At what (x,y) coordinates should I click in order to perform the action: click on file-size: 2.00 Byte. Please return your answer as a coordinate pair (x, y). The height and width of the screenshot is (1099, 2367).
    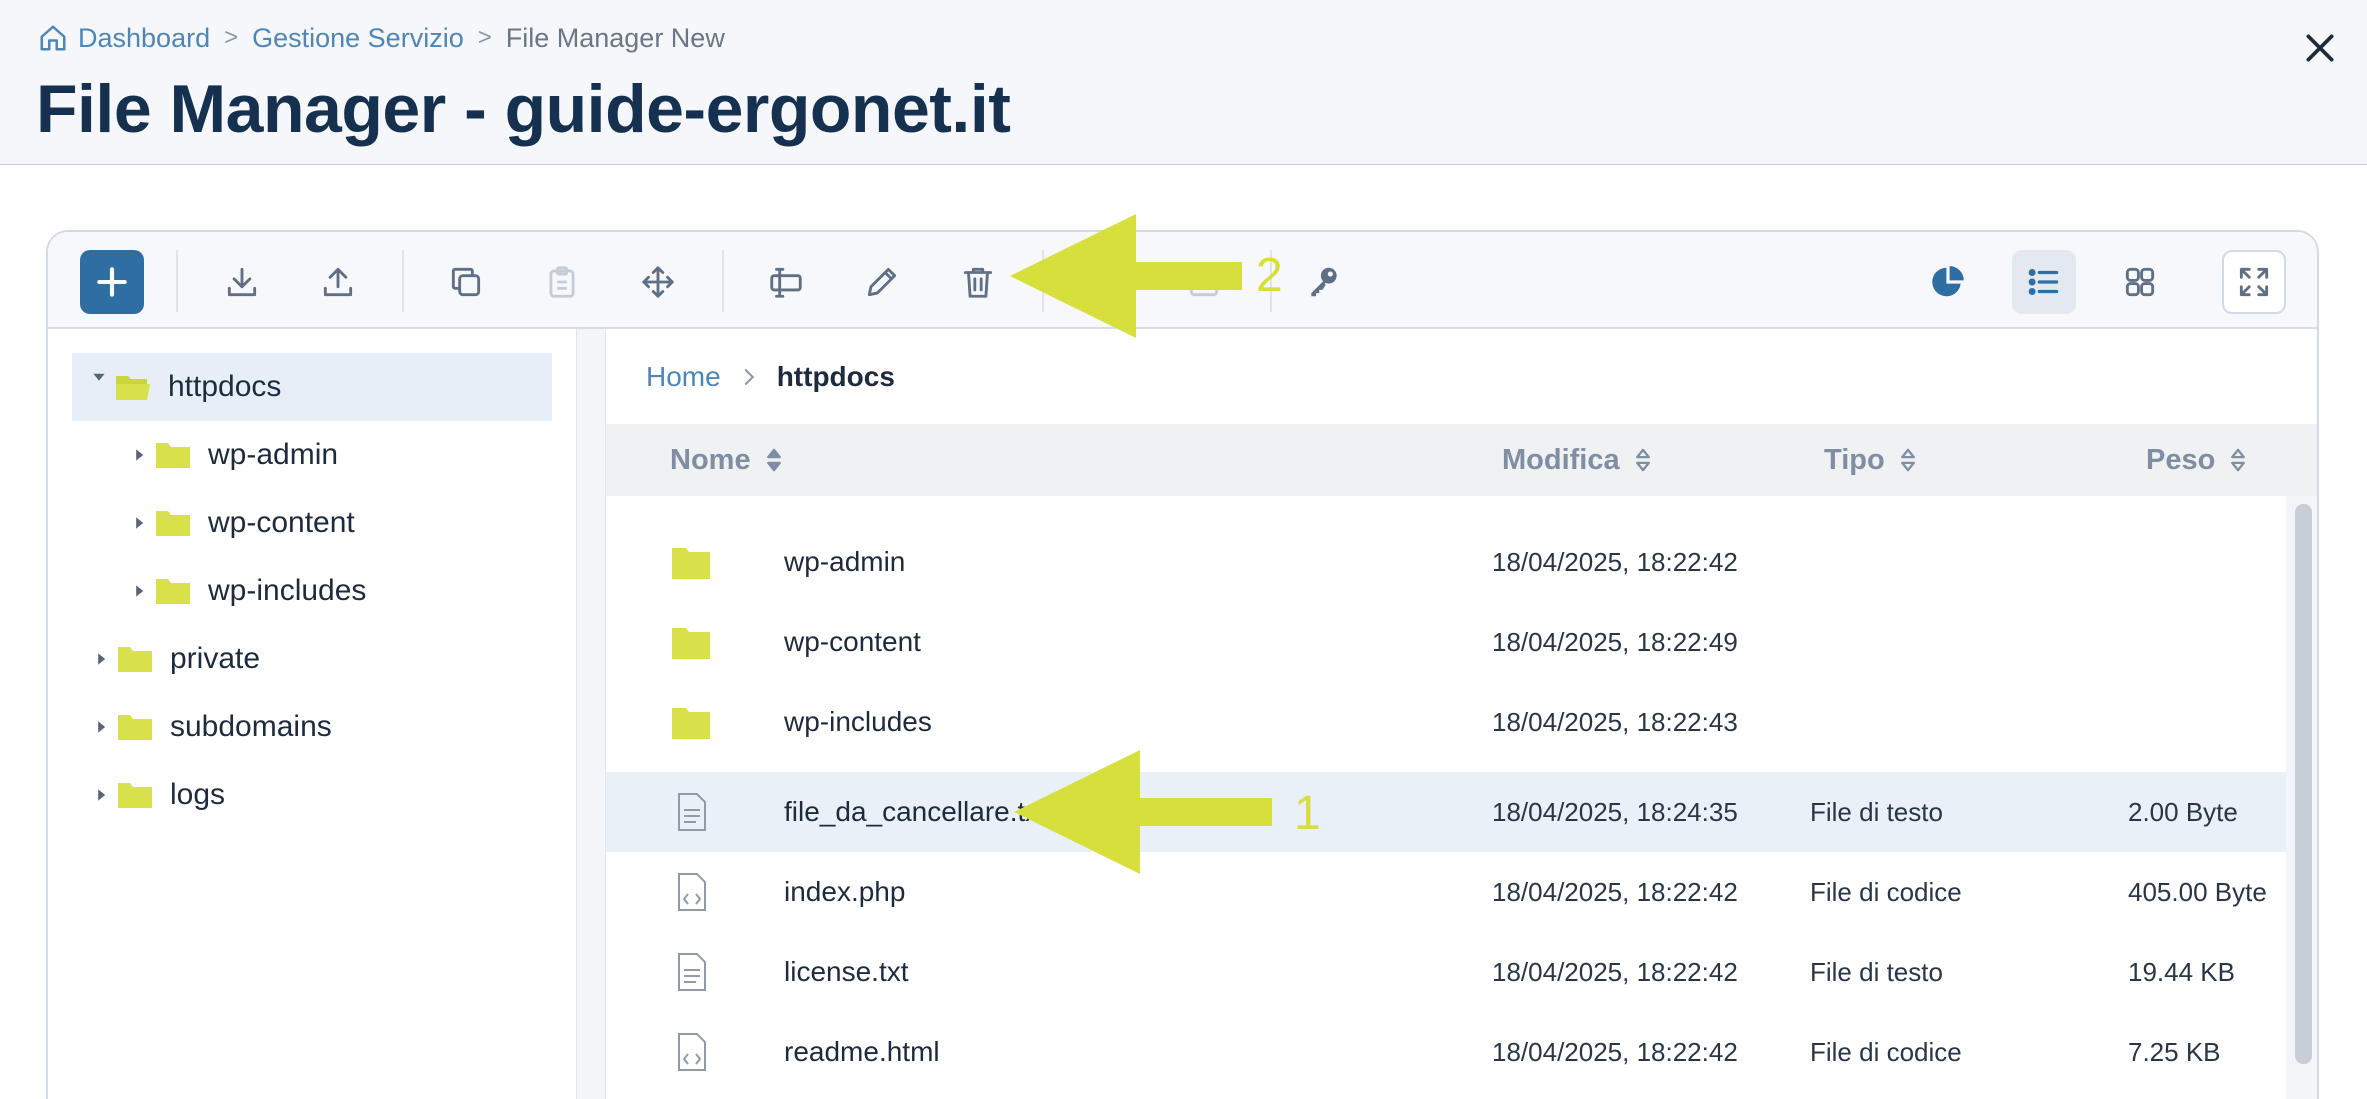
    Looking at the image, I should click on (2183, 811).